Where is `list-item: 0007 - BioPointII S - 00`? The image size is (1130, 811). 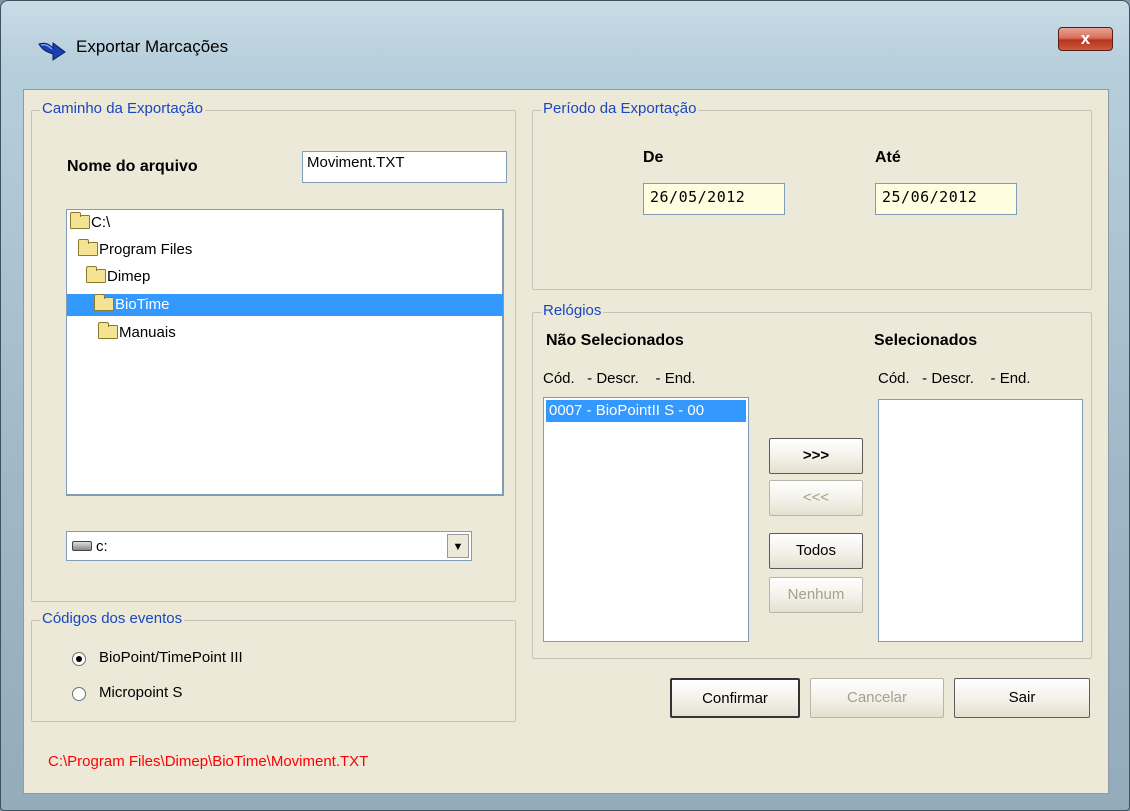 list-item: 0007 - BioPointII S - 00 is located at coordinates (646, 411).